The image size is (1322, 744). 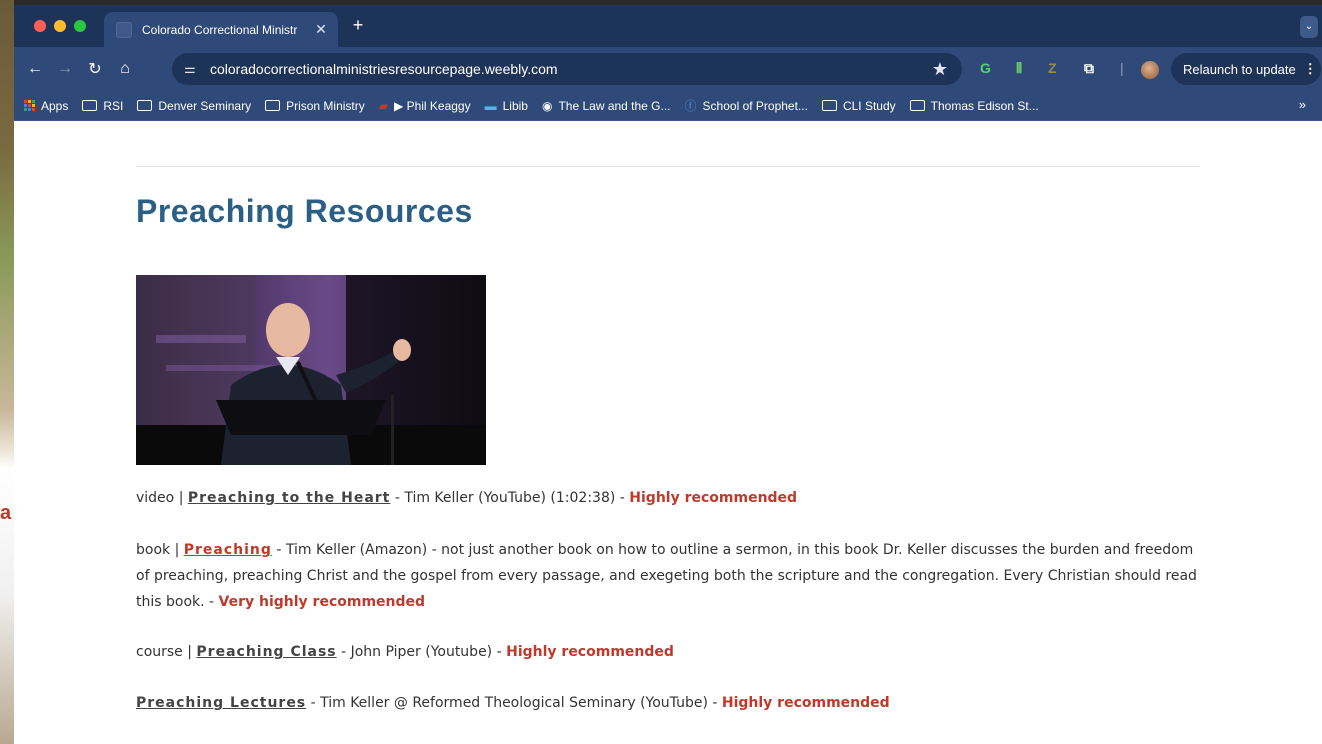 What do you see at coordinates (1019, 68) in the screenshot?
I see `extension-icon: ⦀` at bounding box center [1019, 68].